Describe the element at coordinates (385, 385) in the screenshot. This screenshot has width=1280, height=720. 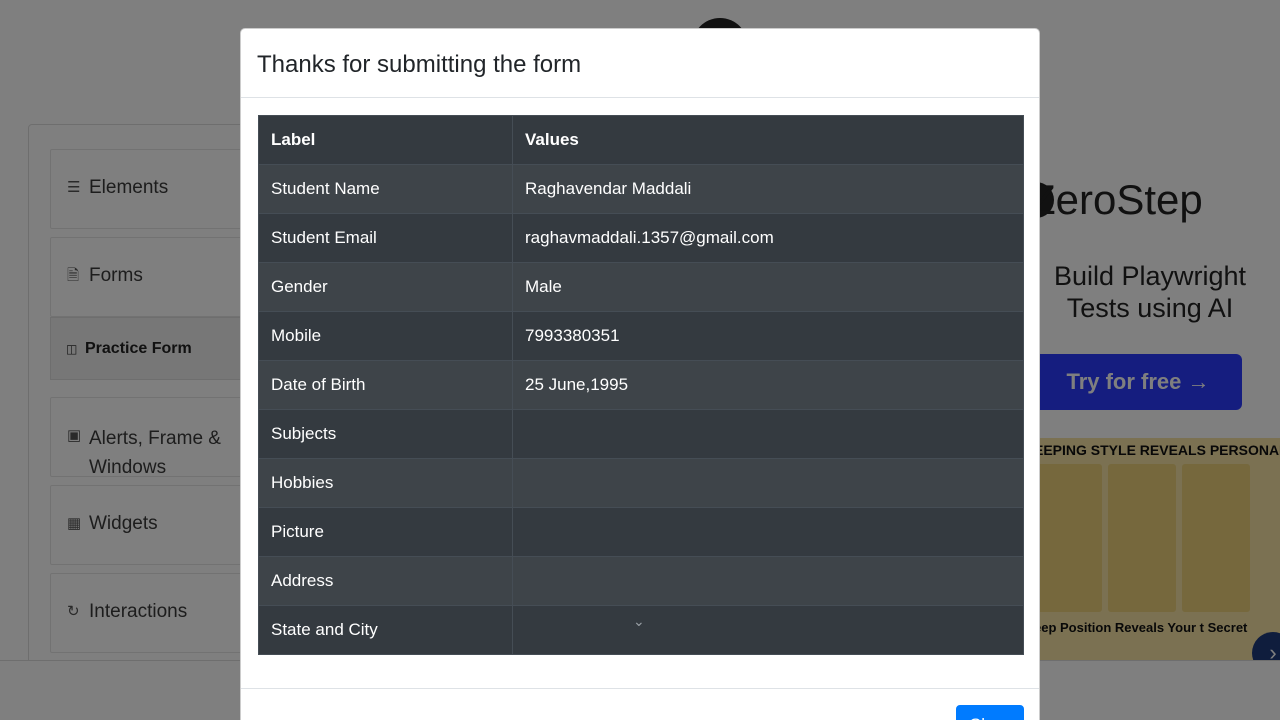
I see `row-label: Date of Birth` at that location.